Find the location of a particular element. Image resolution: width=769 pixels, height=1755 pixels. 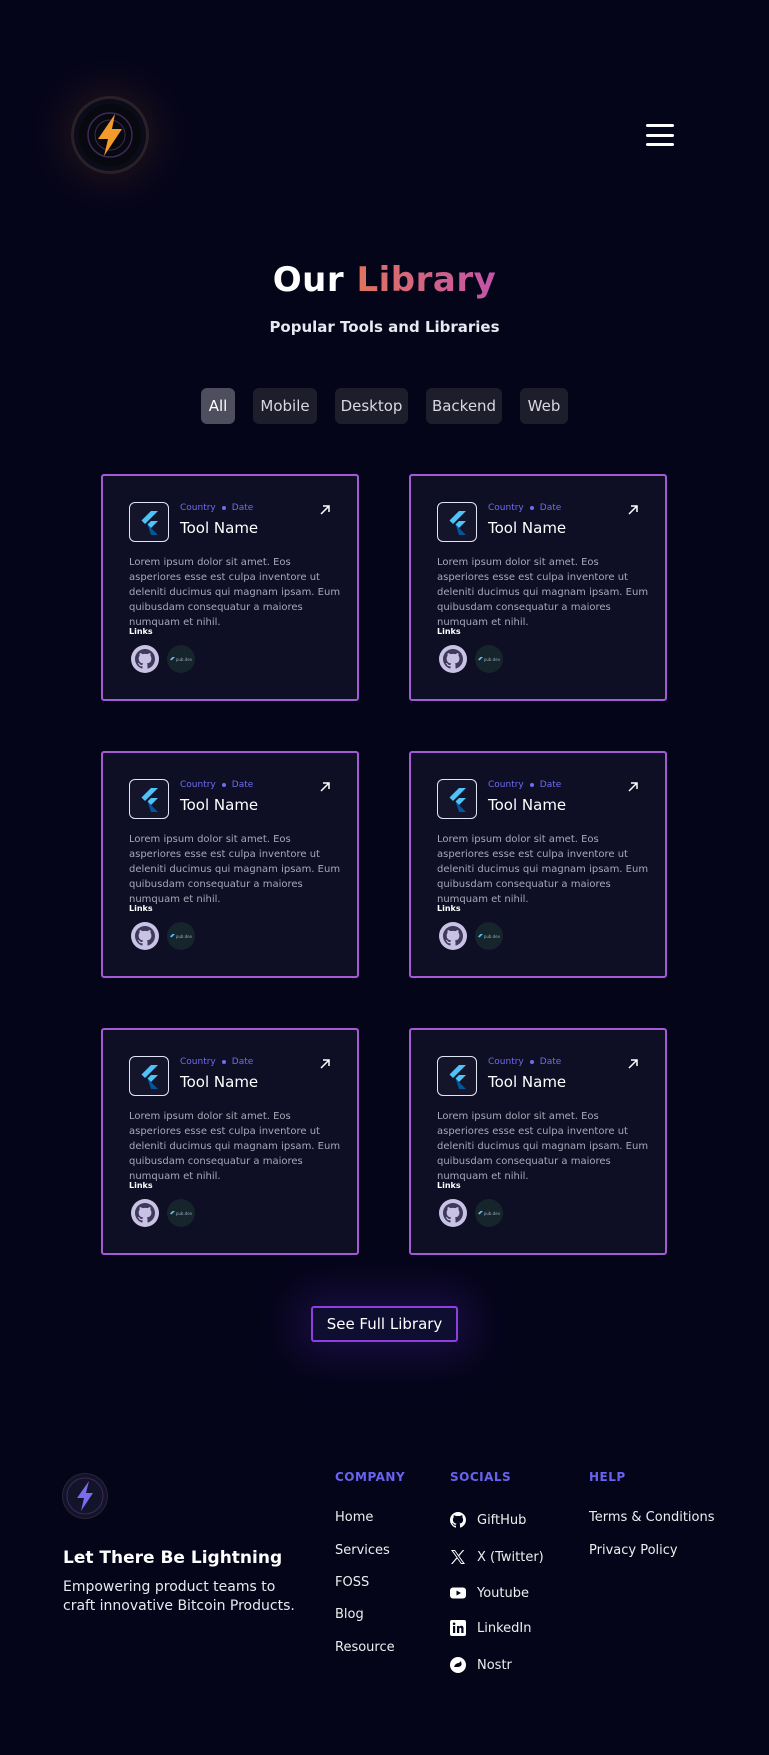

title-part-1: Our is located at coordinates (308, 280).